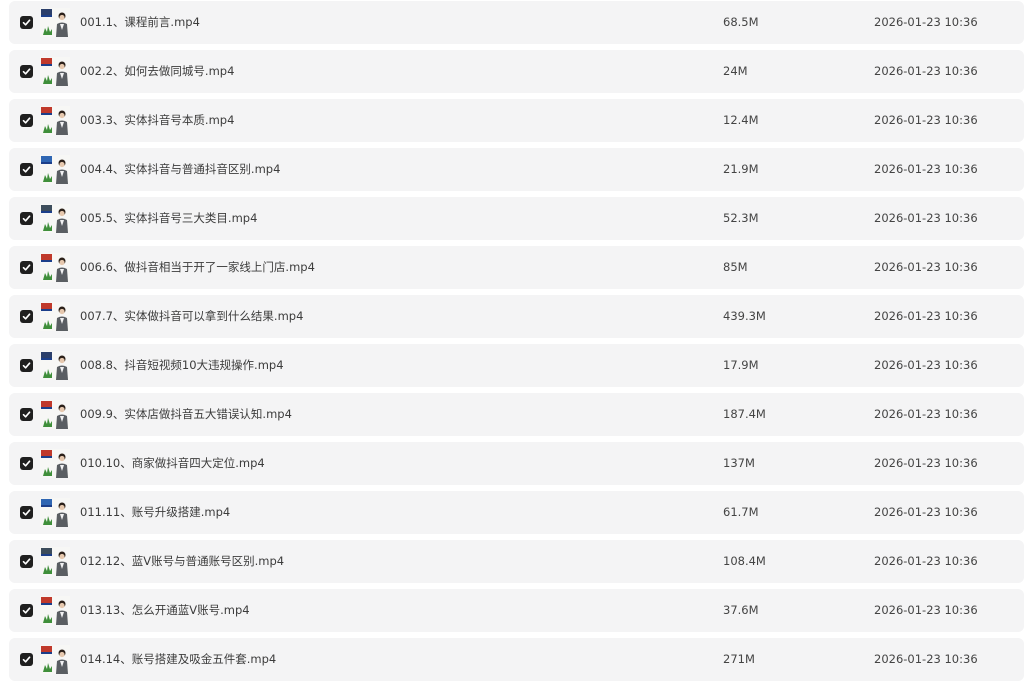 This screenshot has height=699, width=1024. What do you see at coordinates (155, 512) in the screenshot?
I see `file-name: 011.11、账号升级搭建.mp4` at bounding box center [155, 512].